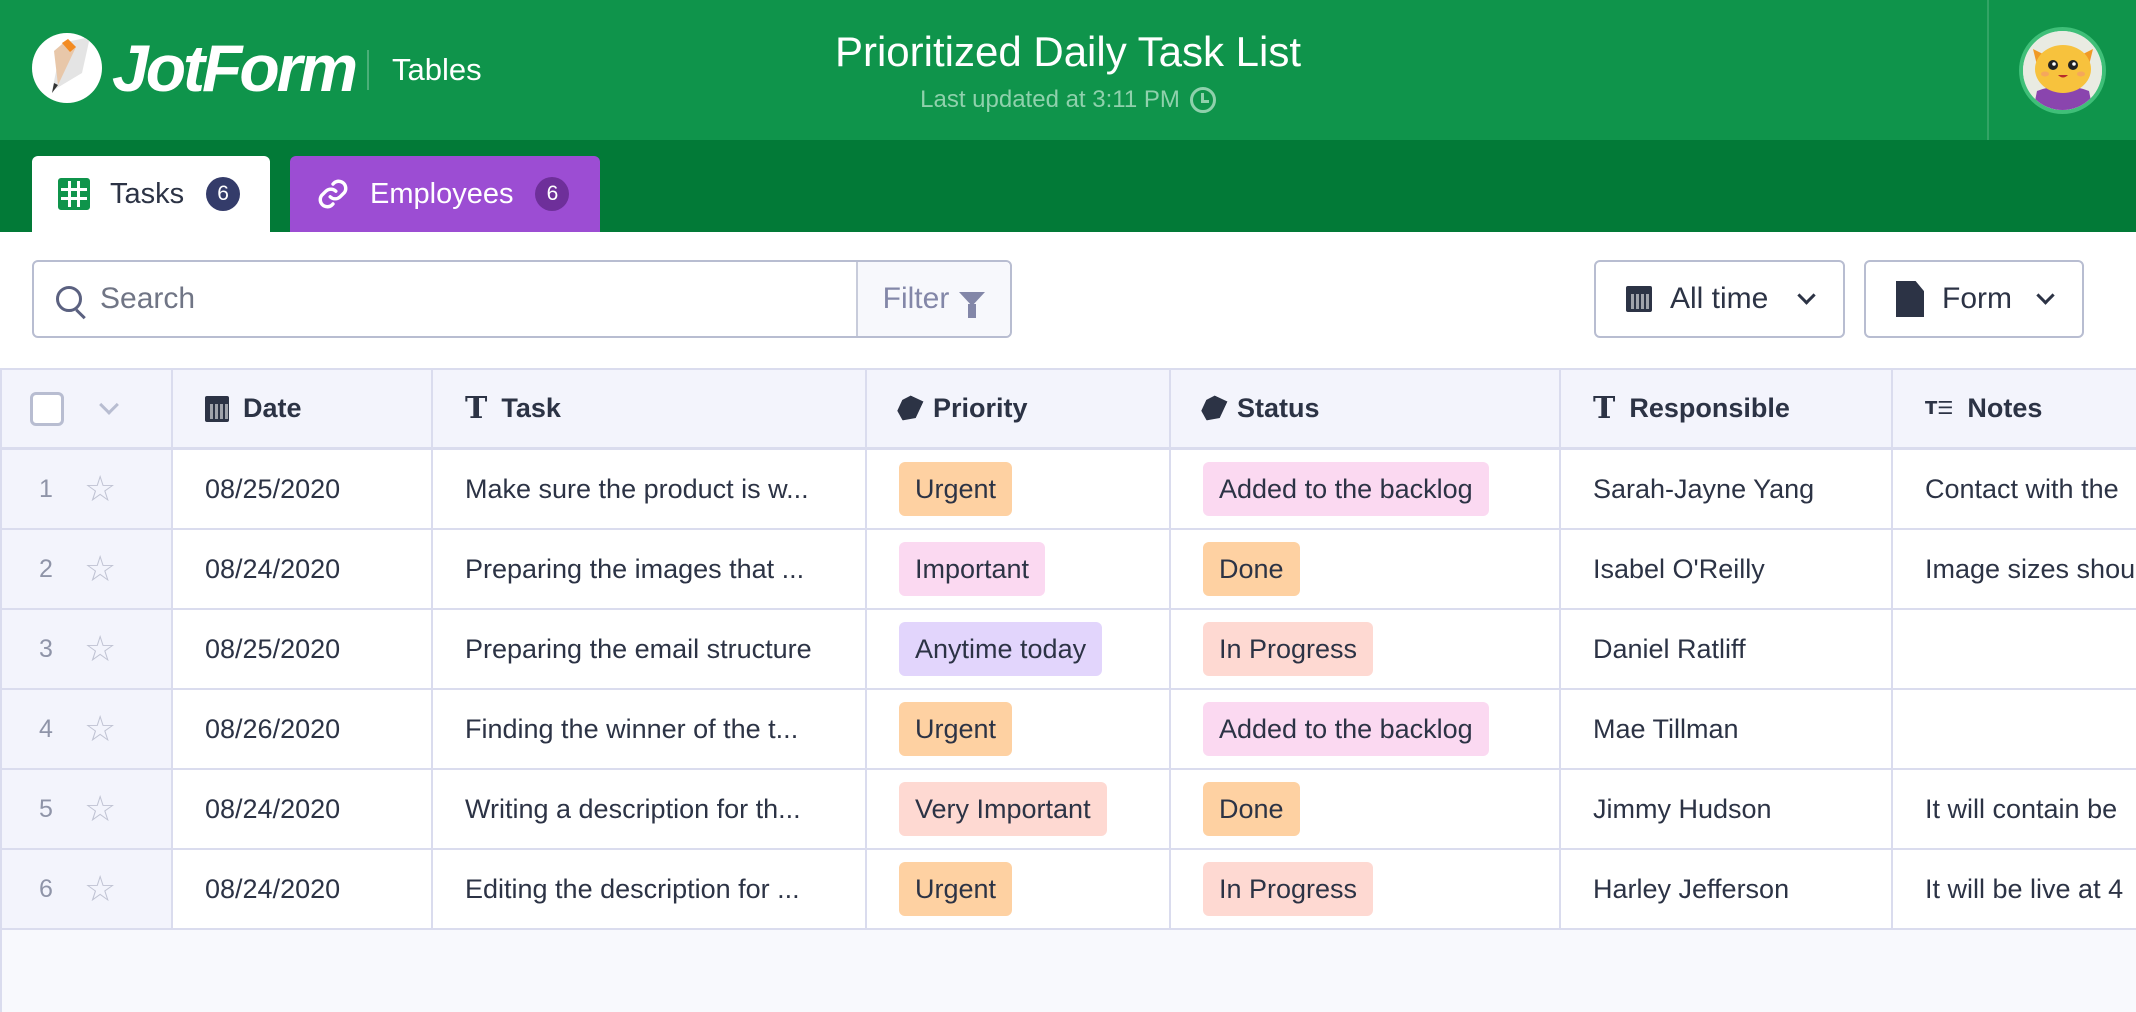  What do you see at coordinates (69, 299) in the screenshot?
I see `search-icon` at bounding box center [69, 299].